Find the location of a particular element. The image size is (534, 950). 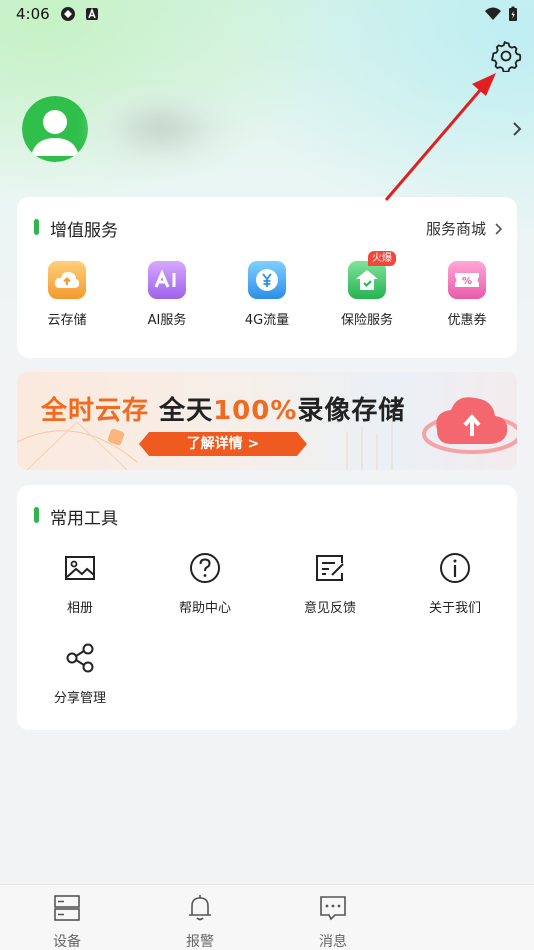

battery-icon is located at coordinates (513, 13).